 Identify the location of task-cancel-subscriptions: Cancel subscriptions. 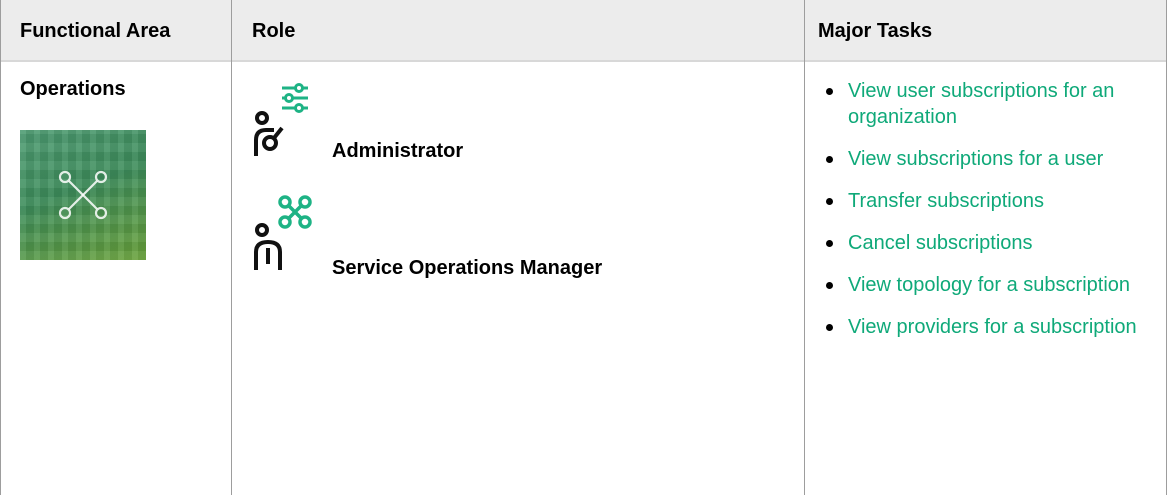
(983, 243).